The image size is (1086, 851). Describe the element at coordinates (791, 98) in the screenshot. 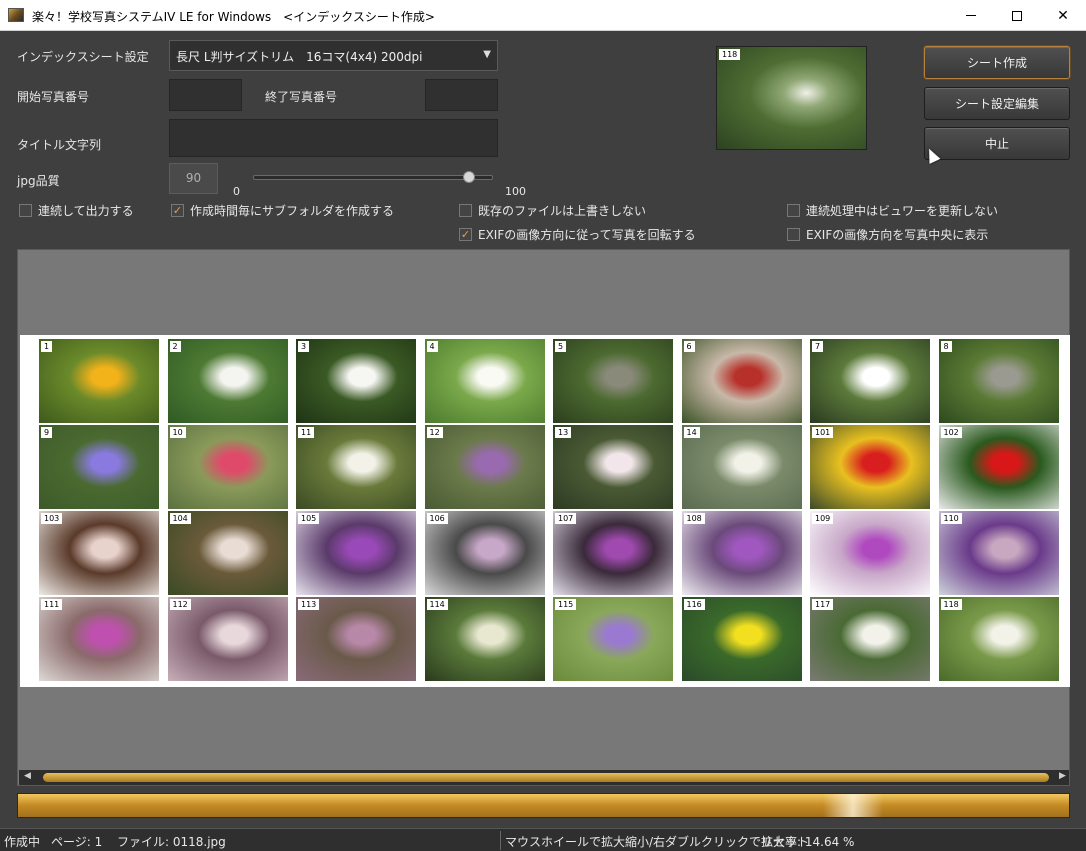

I see `current-photo-preview: 118` at that location.